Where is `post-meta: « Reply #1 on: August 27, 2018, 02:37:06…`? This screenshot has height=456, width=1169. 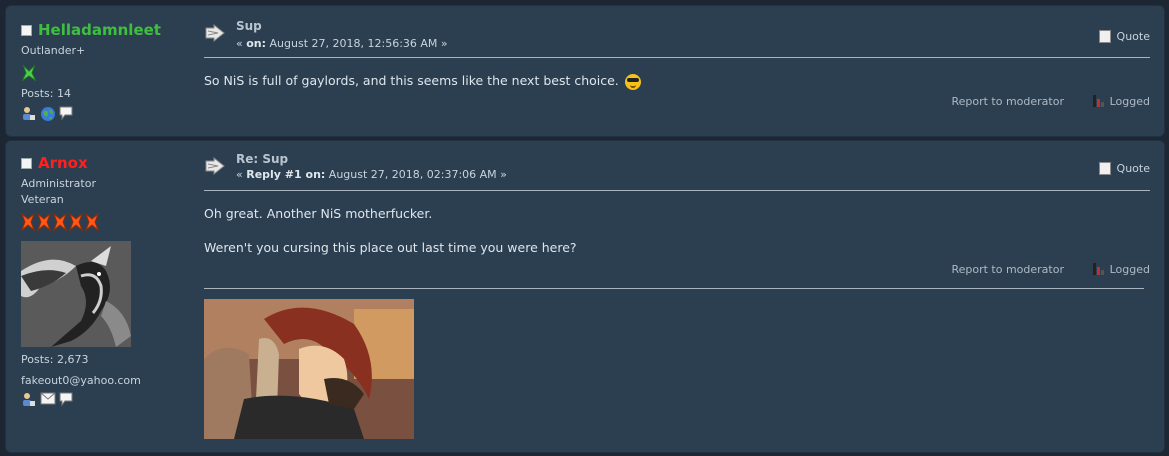 post-meta: « Reply #1 on: August 27, 2018, 02:37:06… is located at coordinates (371, 174).